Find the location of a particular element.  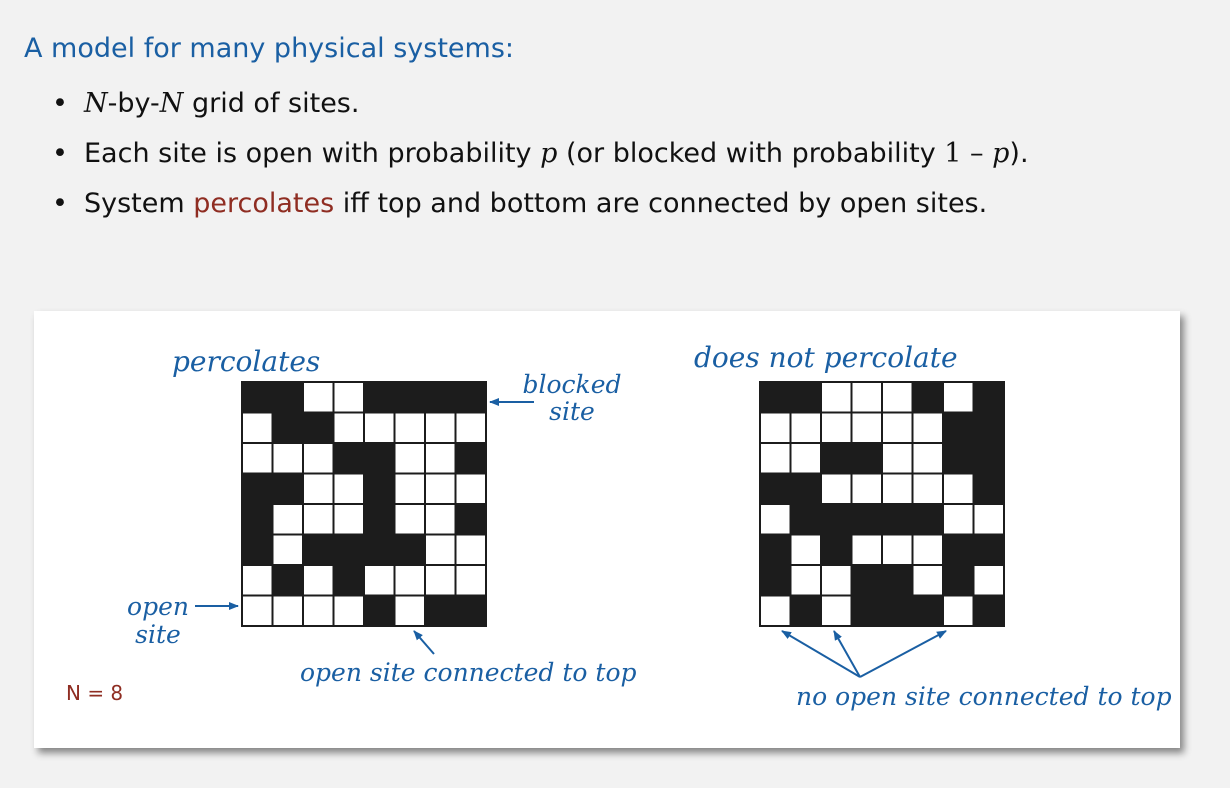

right-grid is located at coordinates (882, 504).